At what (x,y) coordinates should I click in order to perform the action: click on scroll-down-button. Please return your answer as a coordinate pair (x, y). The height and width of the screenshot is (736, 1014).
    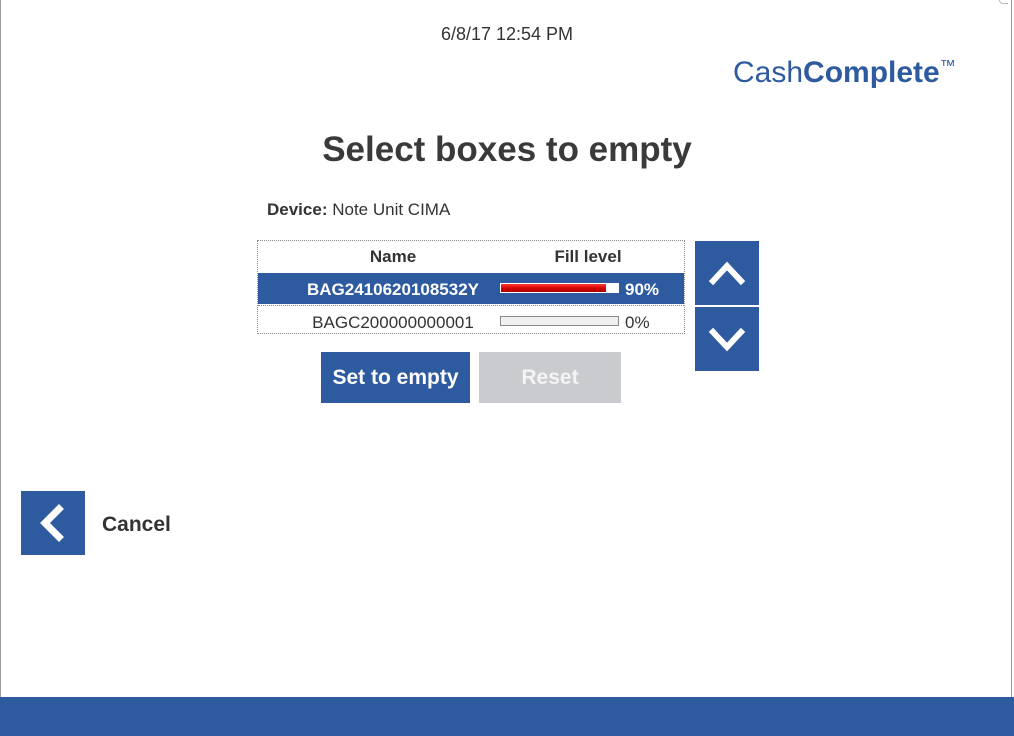
    Looking at the image, I should click on (727, 339).